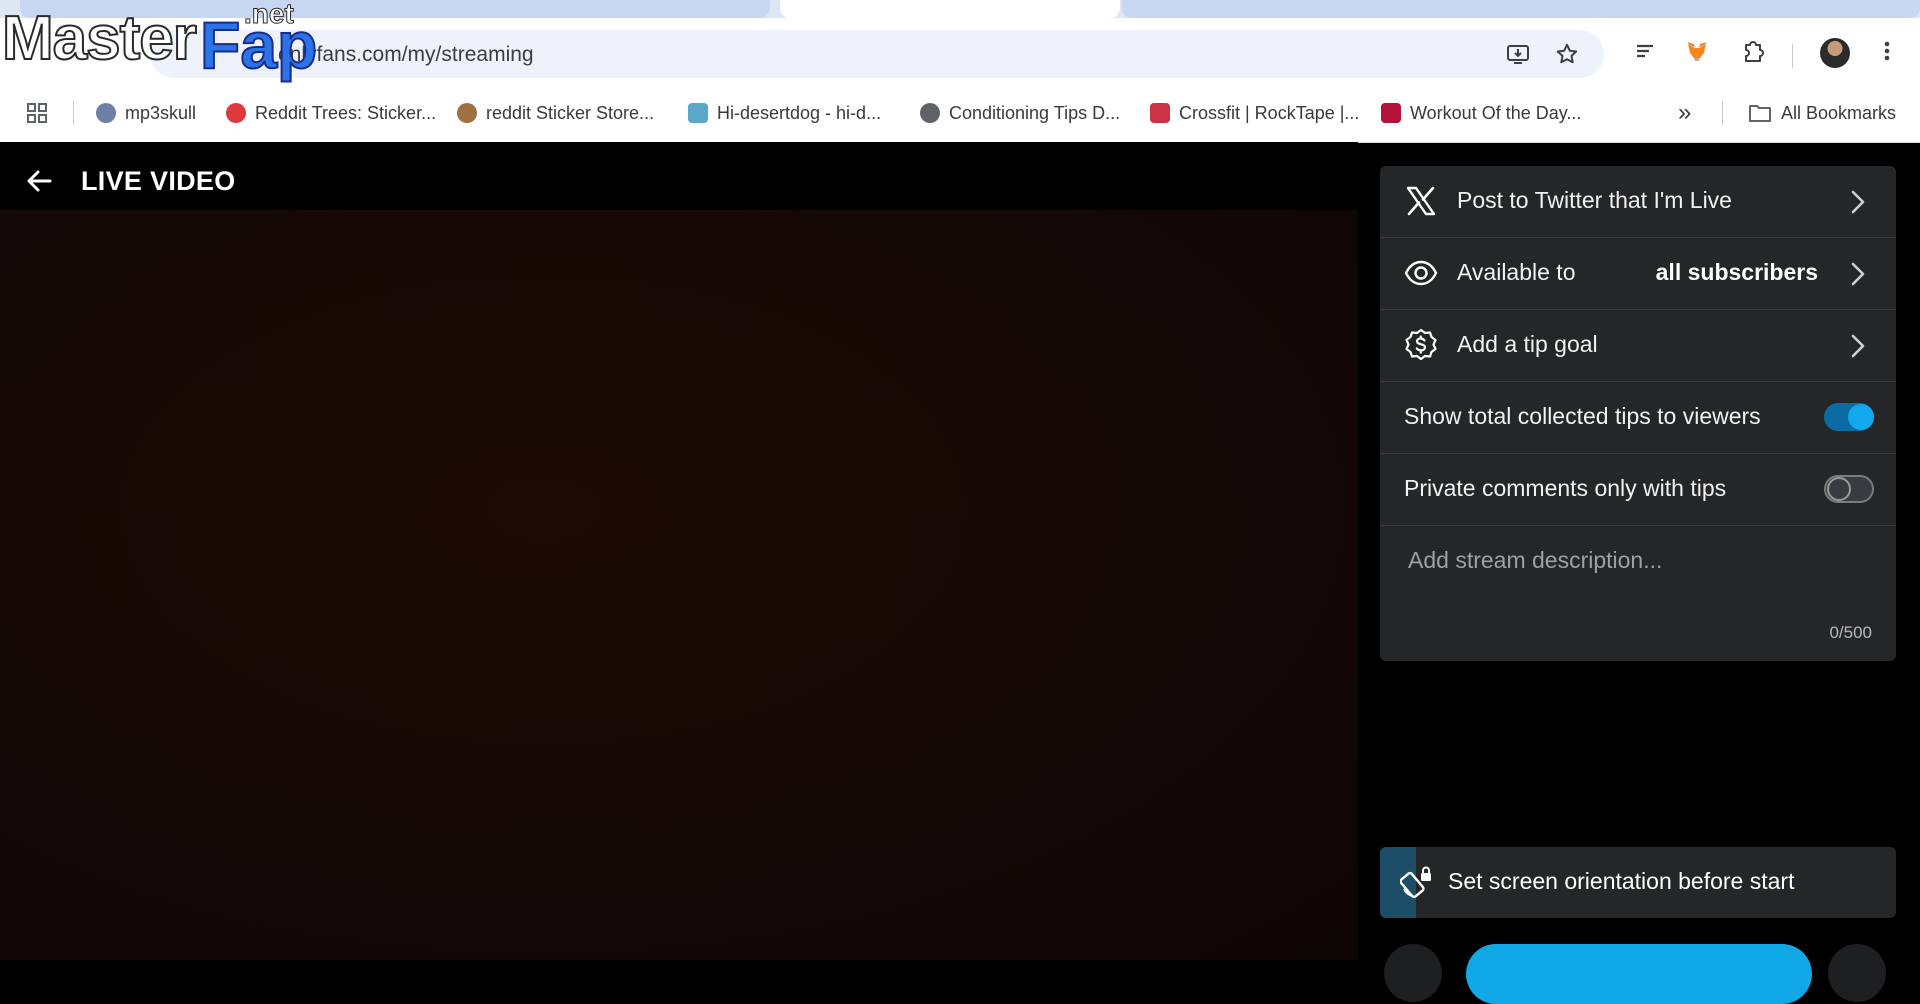 The image size is (1920, 1004). Describe the element at coordinates (1391, 113) in the screenshot. I see `workout-favicon` at that location.